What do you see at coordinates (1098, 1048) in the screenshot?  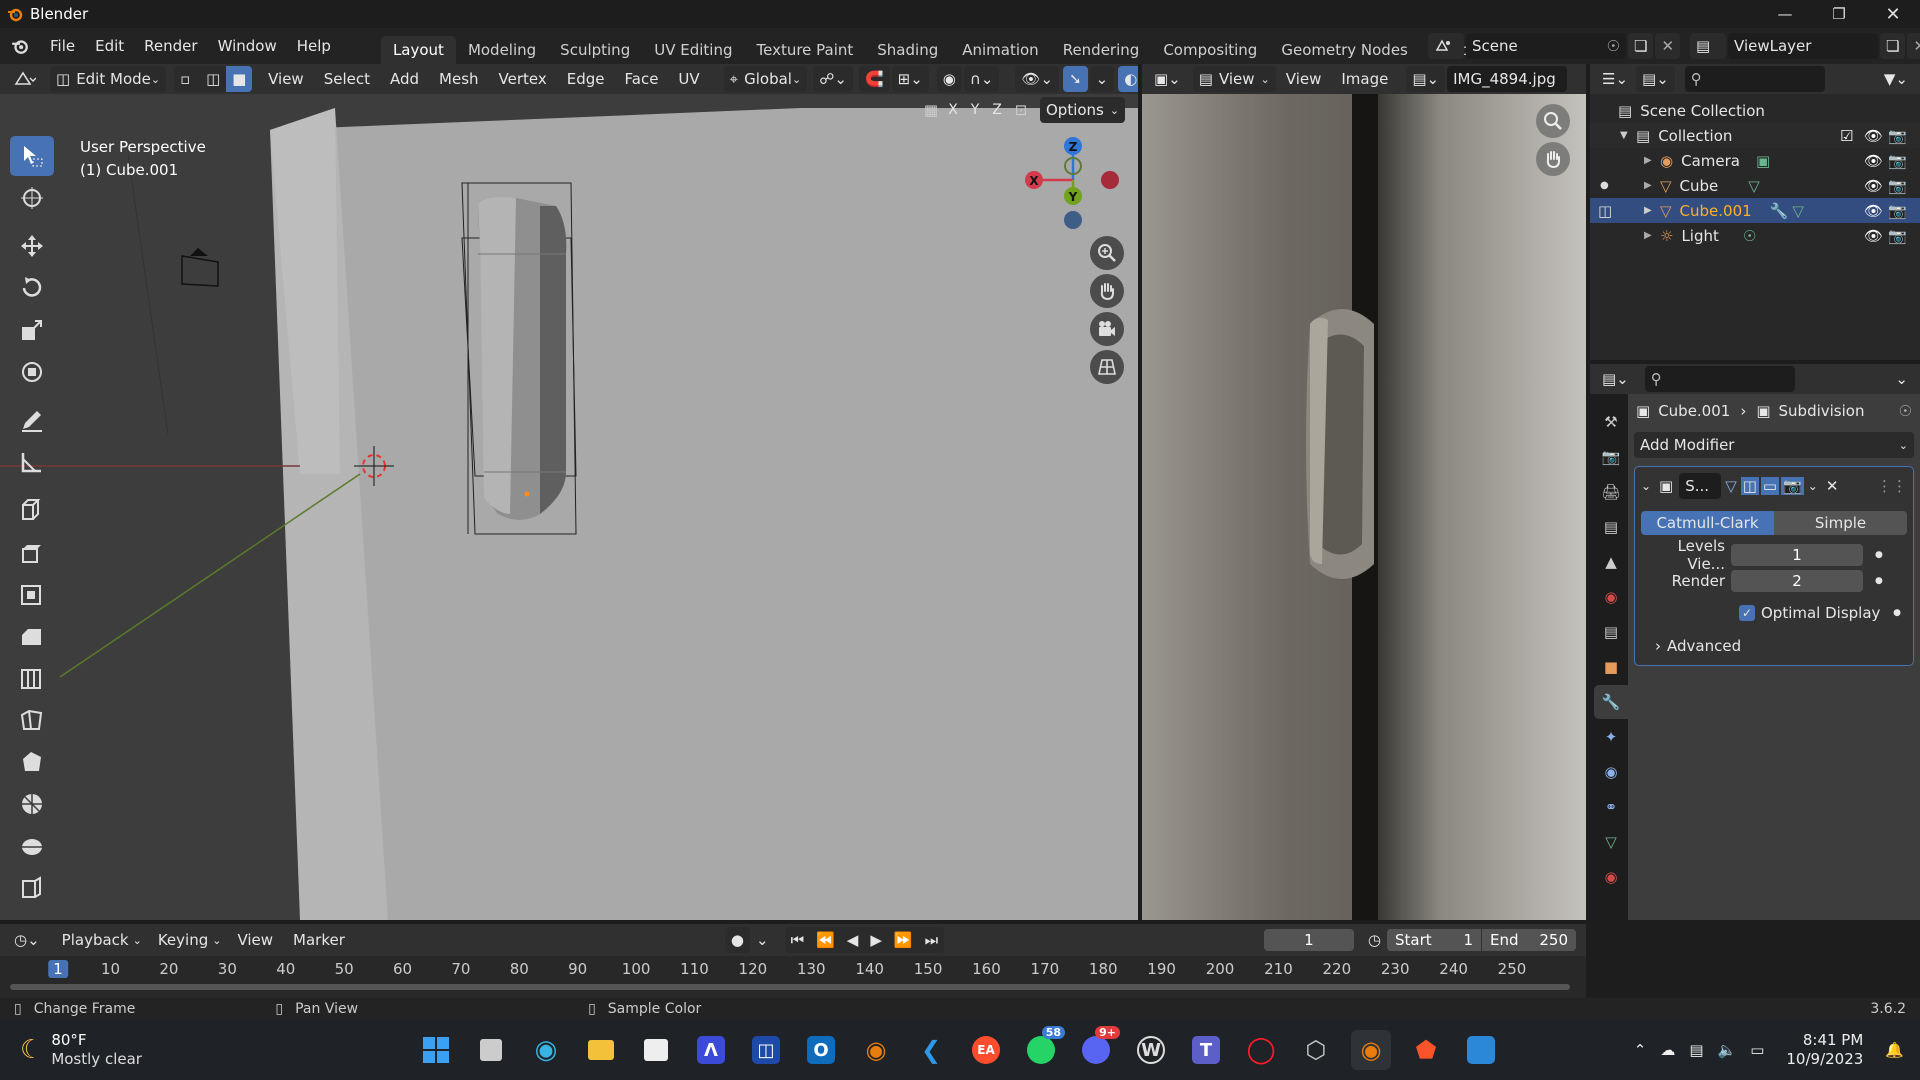 I see `discord-icon: 9+` at bounding box center [1098, 1048].